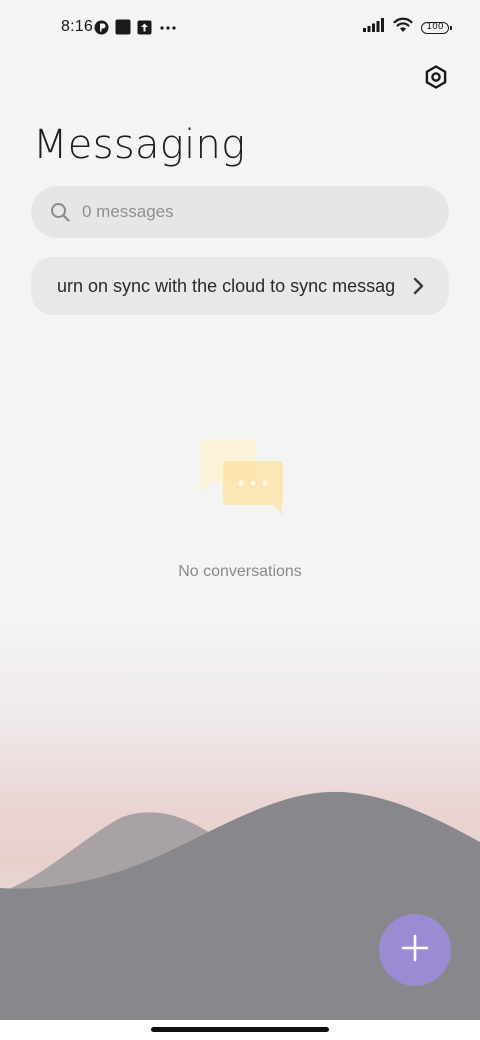 The width and height of the screenshot is (480, 1040). What do you see at coordinates (240, 212) in the screenshot?
I see `search-bar: 0 messages` at bounding box center [240, 212].